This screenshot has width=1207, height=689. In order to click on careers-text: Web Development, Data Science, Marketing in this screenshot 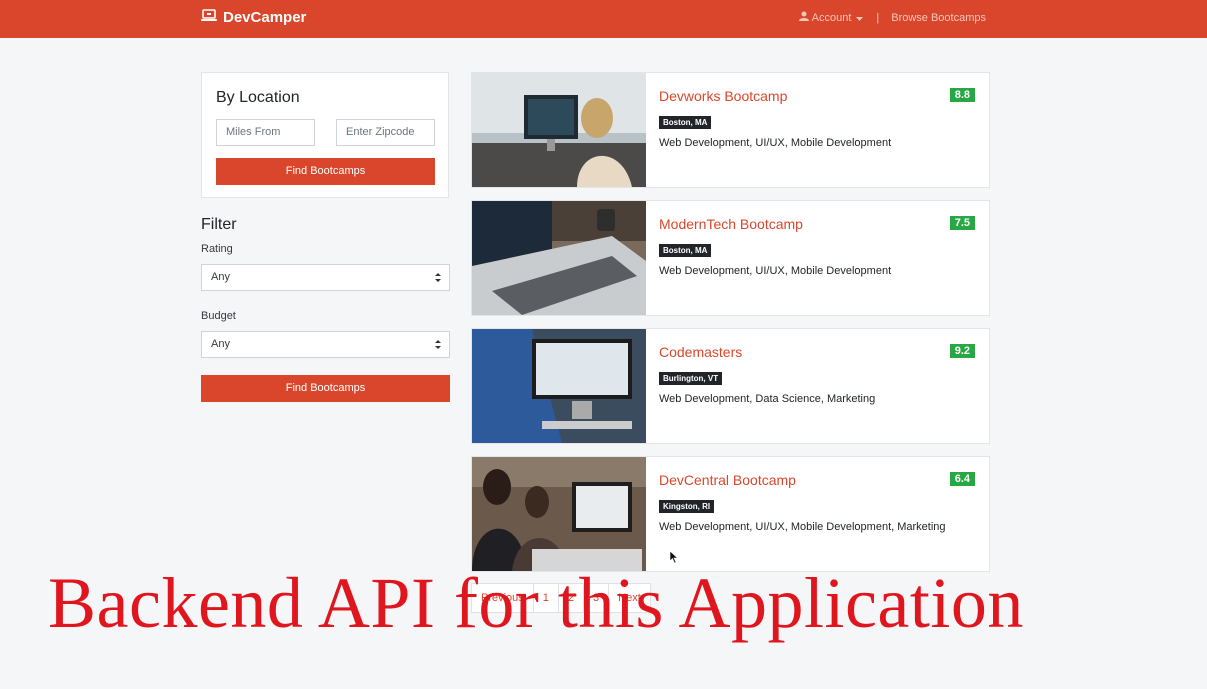, I will do `click(767, 399)`.